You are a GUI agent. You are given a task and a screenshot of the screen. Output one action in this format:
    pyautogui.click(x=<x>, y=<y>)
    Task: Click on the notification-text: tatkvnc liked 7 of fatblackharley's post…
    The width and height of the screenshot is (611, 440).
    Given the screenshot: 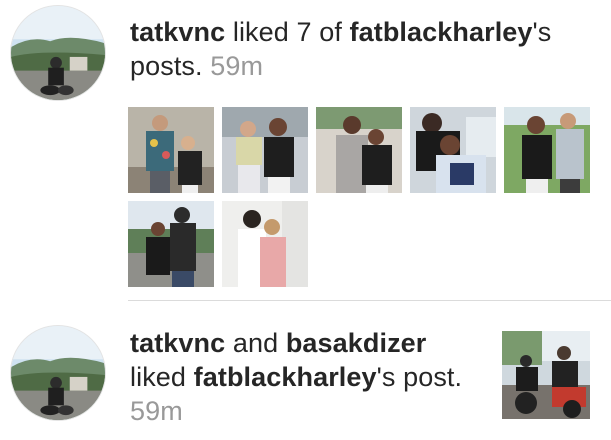 What is the action you would take?
    pyautogui.click(x=365, y=49)
    